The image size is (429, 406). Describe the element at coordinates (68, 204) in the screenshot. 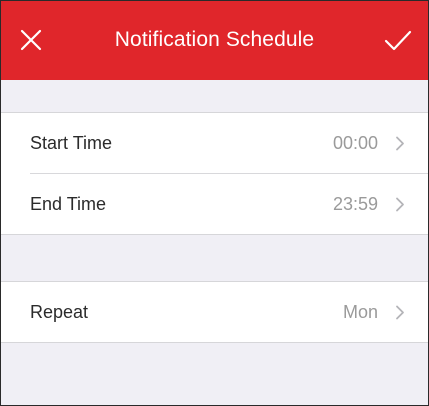

I see `end-time-label: End Time` at that location.